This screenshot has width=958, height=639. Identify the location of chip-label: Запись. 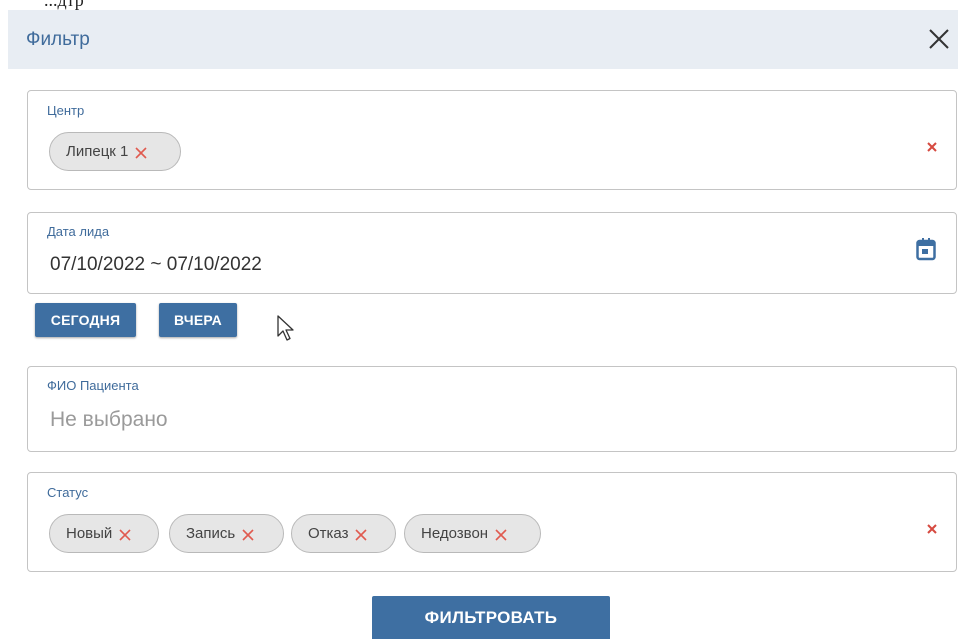
(211, 533).